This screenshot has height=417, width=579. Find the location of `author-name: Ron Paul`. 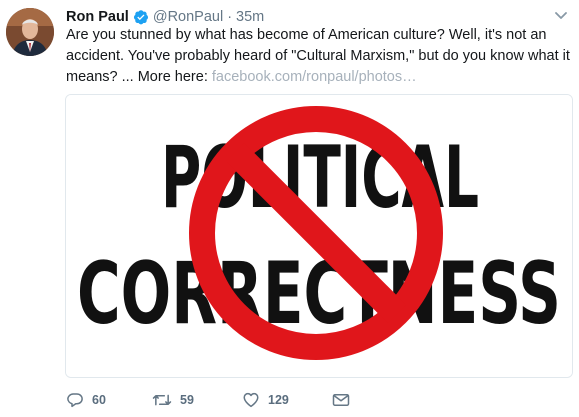

author-name: Ron Paul is located at coordinates (97, 17).